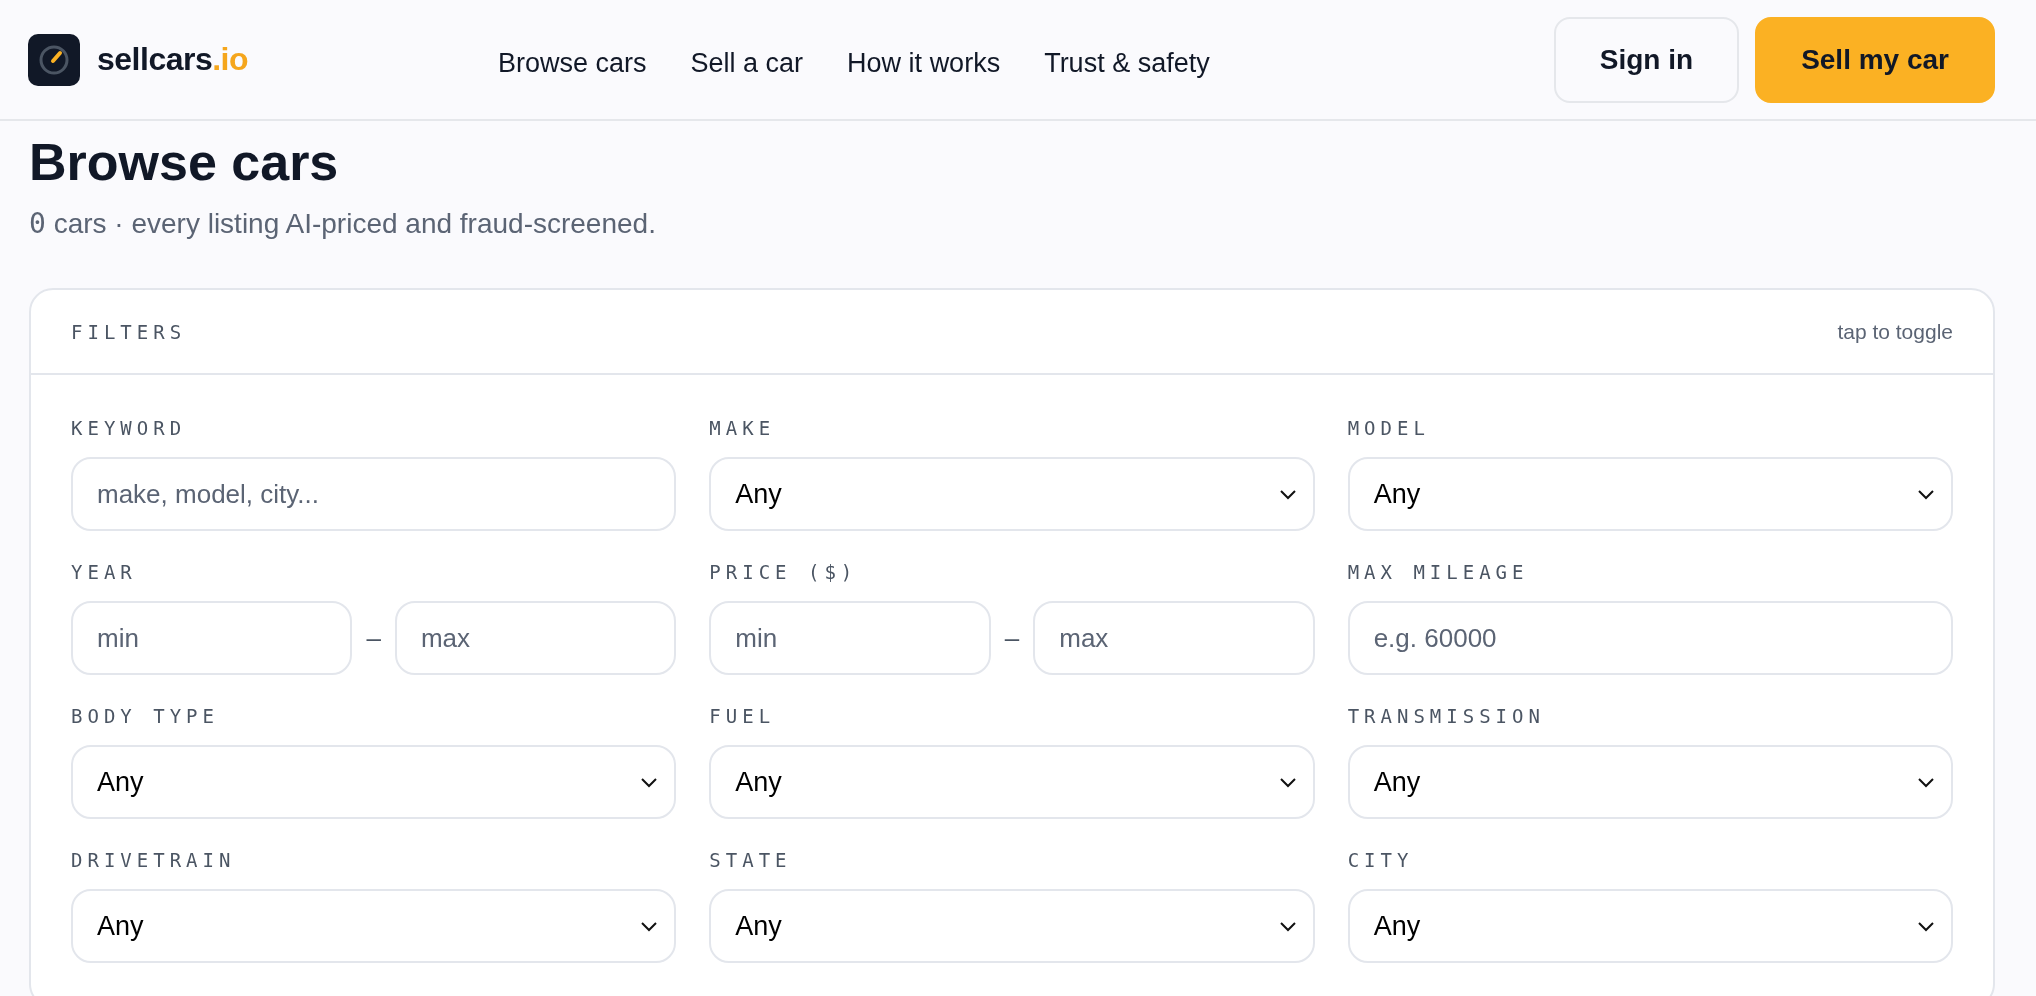 Image resolution: width=2036 pixels, height=996 pixels. I want to click on field-label: MAKE, so click(743, 428).